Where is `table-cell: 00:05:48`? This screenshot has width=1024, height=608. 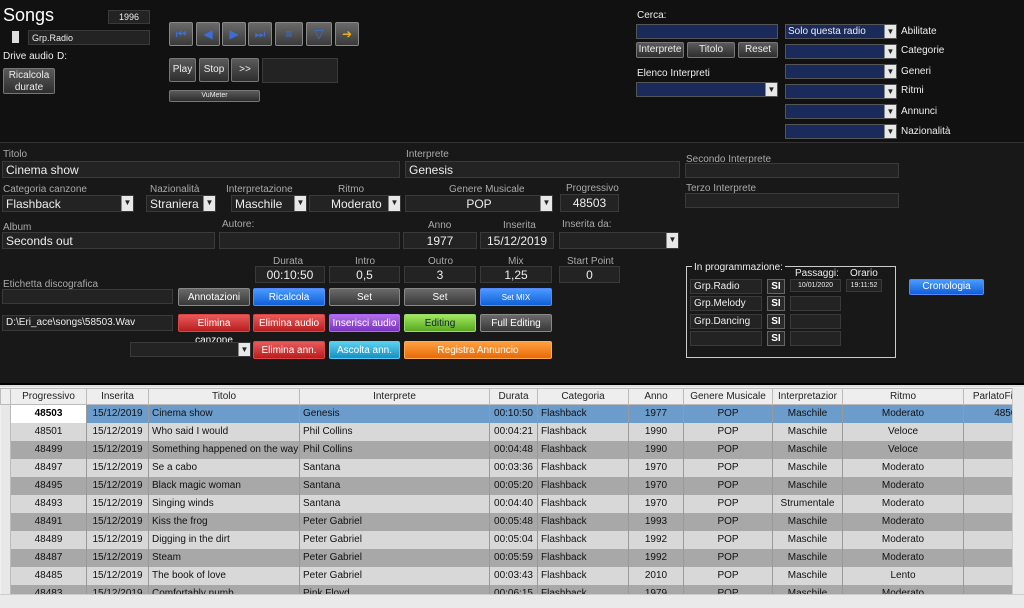 table-cell: 00:05:48 is located at coordinates (513, 521).